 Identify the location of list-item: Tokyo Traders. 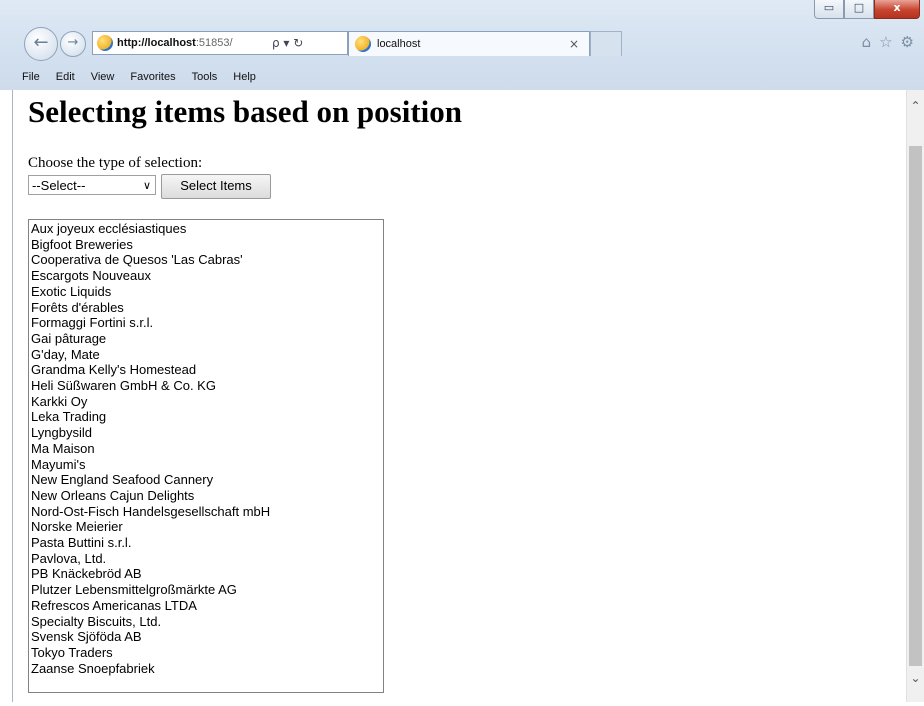
(207, 653).